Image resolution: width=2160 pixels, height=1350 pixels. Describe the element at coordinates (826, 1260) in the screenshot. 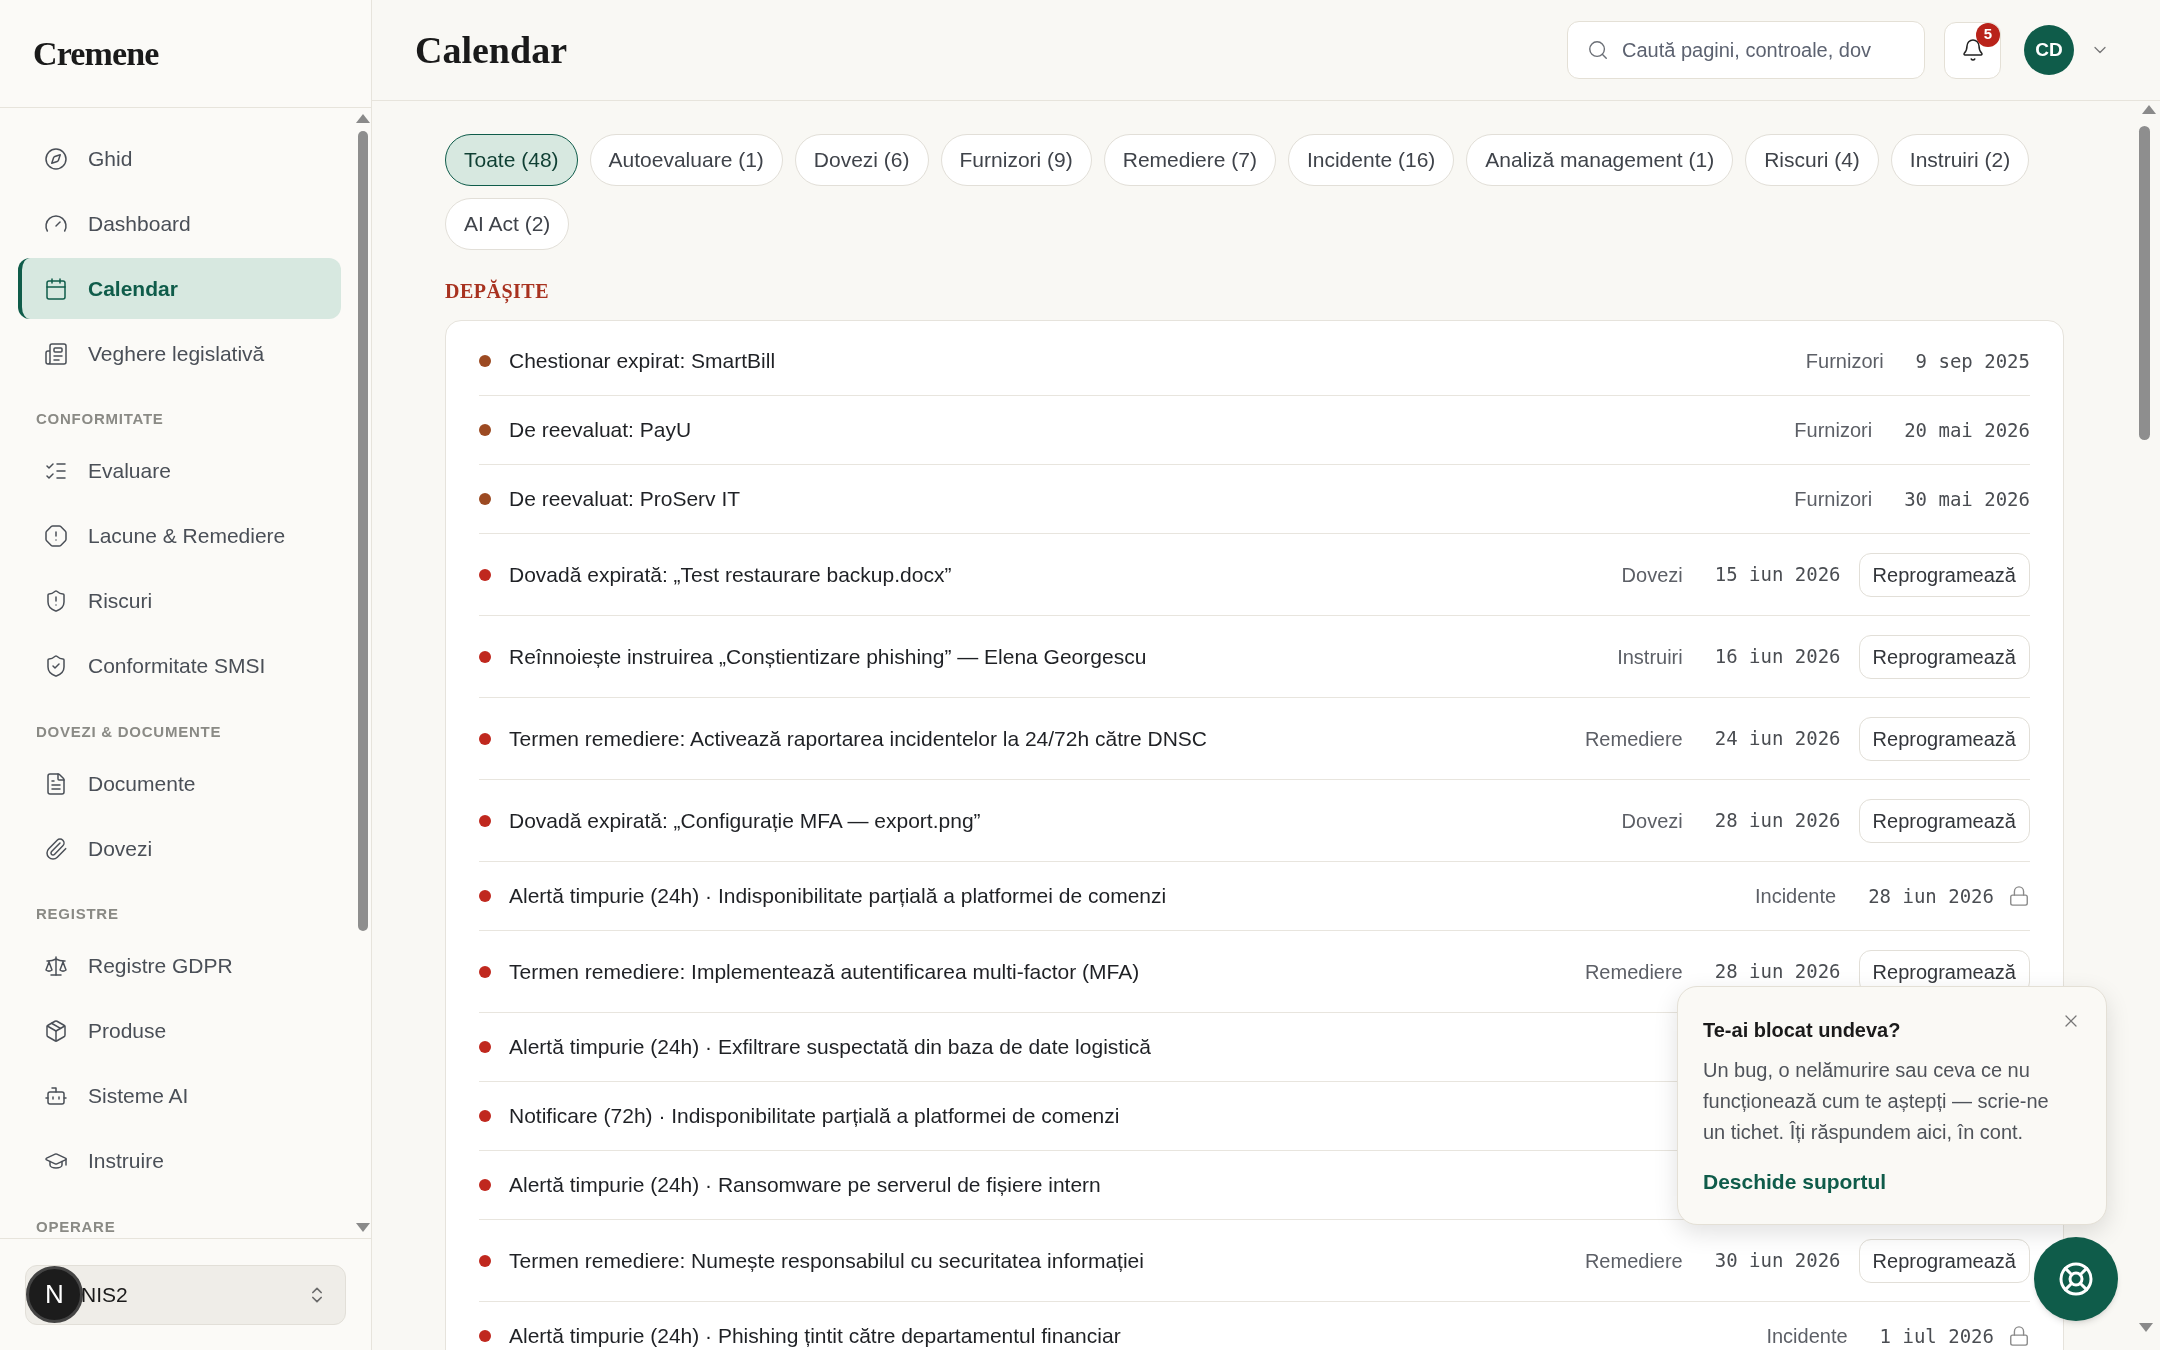

I see `event-title: Termen remediere: Numește responsabilul cu securitatea informației` at that location.